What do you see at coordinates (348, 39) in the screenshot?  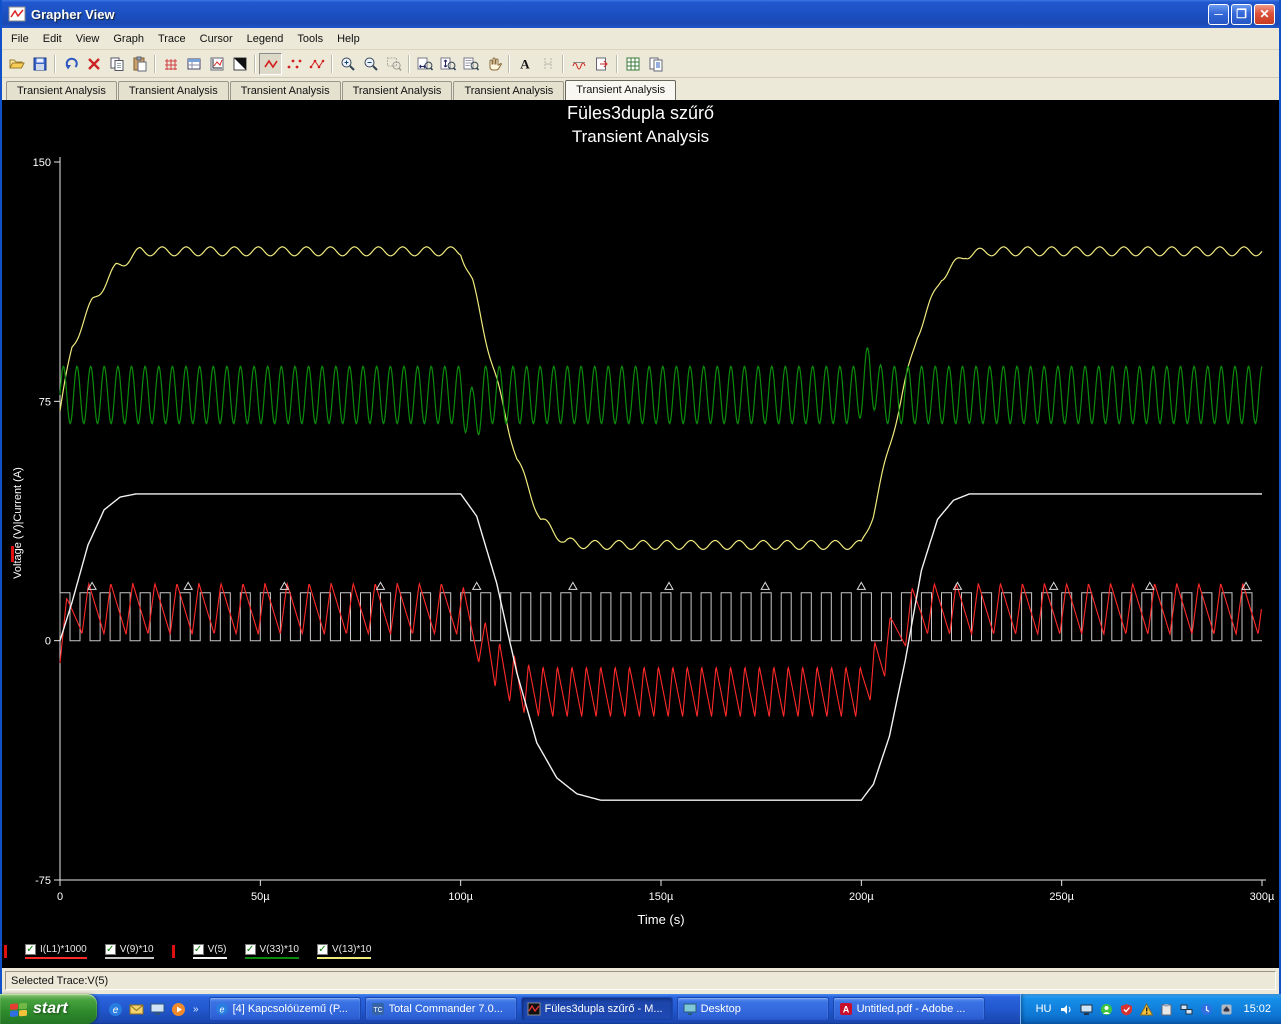 I see `menu-help: Help` at bounding box center [348, 39].